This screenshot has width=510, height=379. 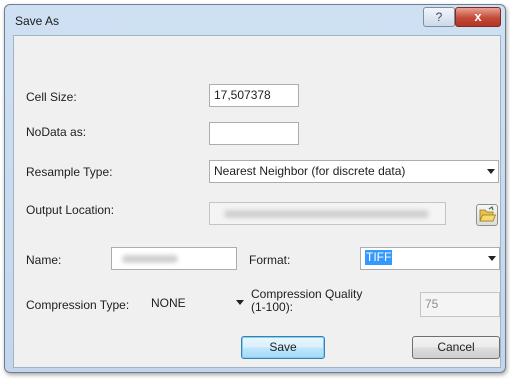 I want to click on compression-quality-label-line1: Compression Quality, so click(x=307, y=294).